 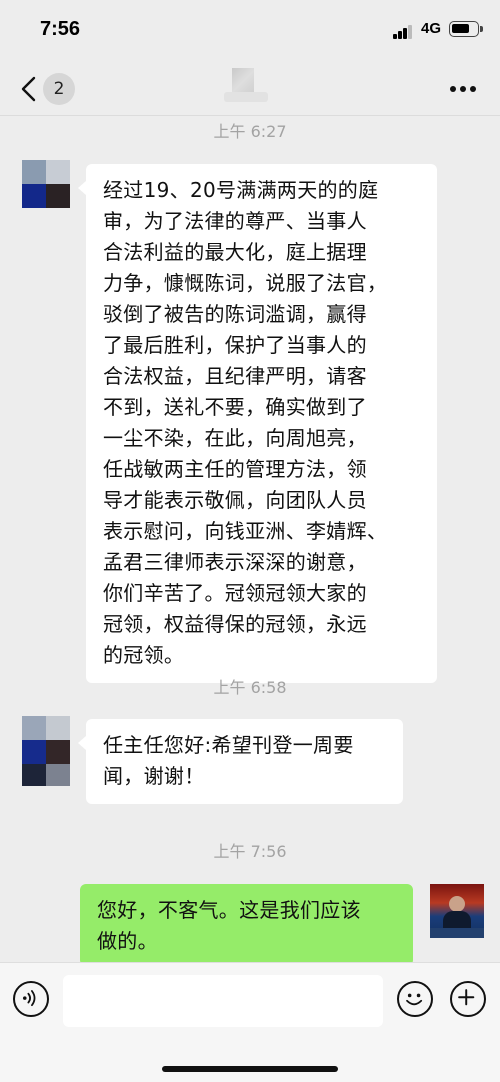 I want to click on message-bubble: 任主任您好:希望刊登一周要 闻，谢谢！, so click(x=240, y=761).